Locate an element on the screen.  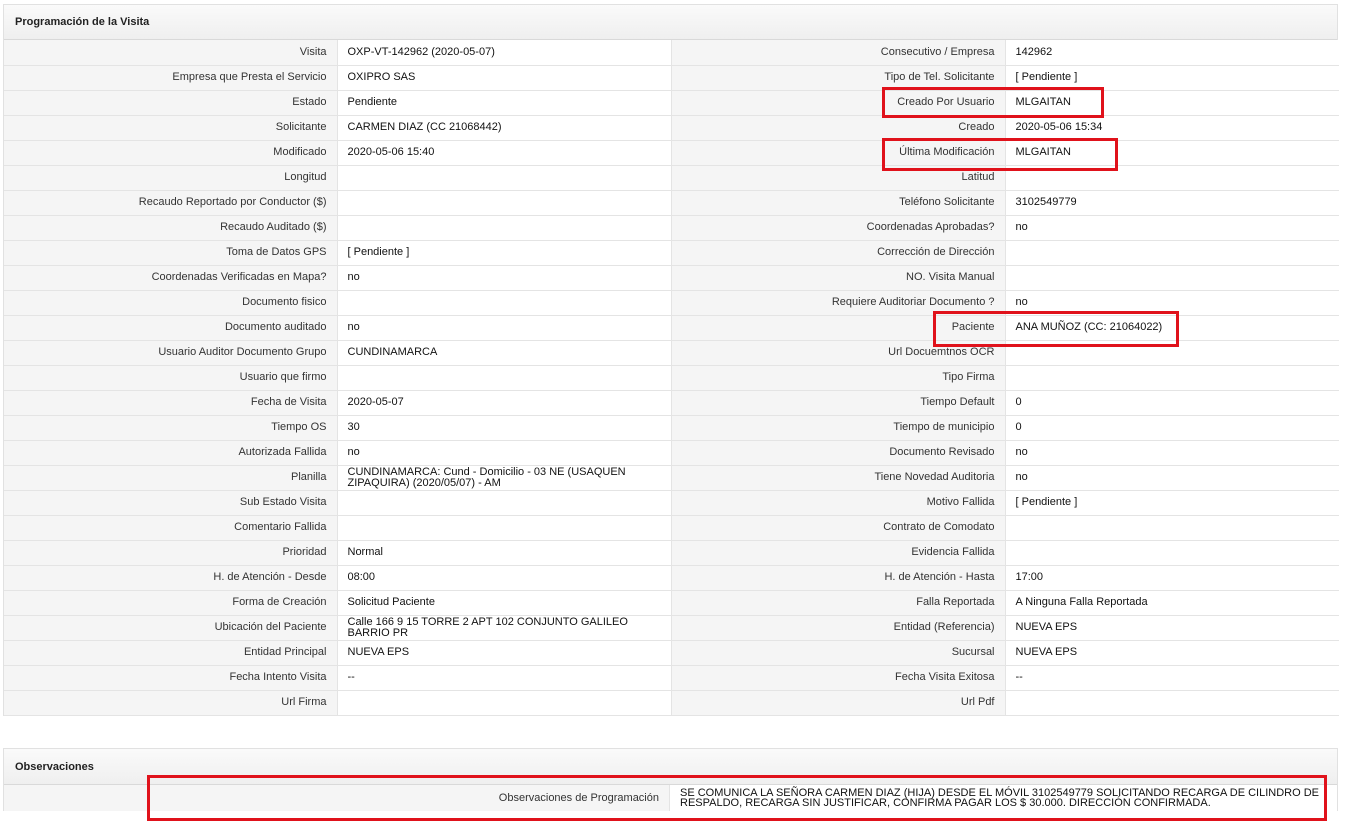
field-label: Tiene Novedad Auditoria is located at coordinates (838, 478).